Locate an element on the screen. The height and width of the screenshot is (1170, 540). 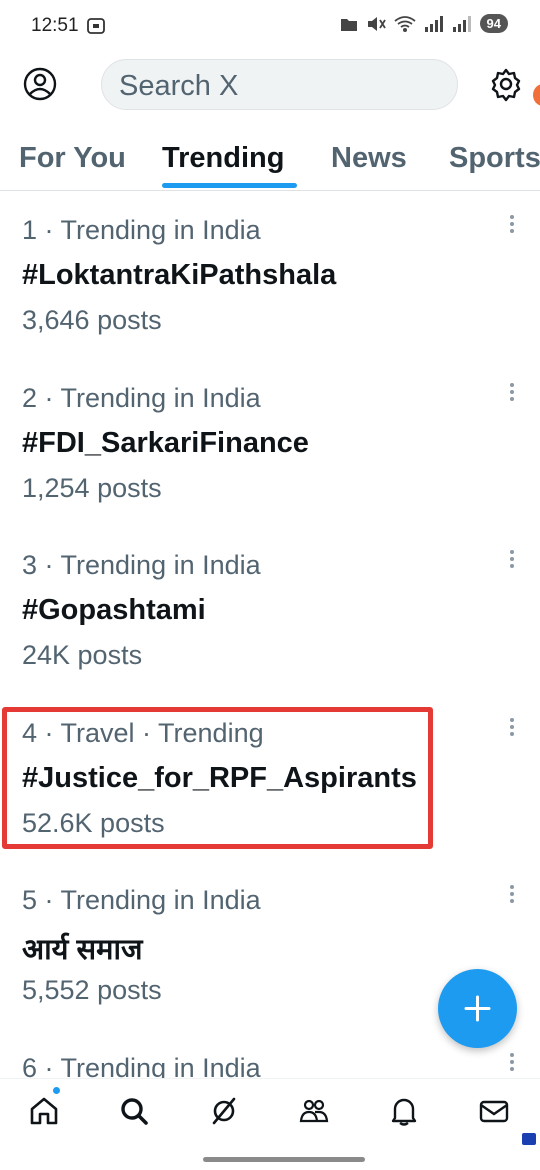
search-input: Search X is located at coordinates (279, 84).